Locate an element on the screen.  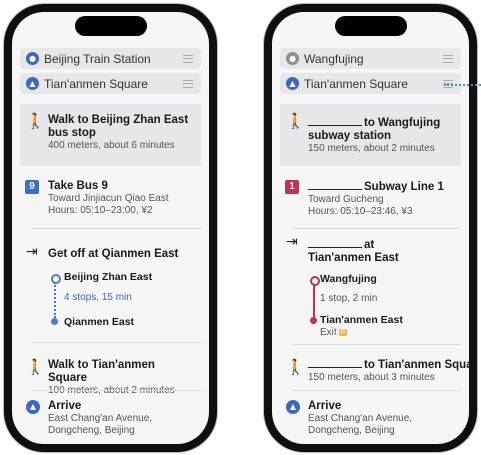
stop-from: Wangfujing is located at coordinates (348, 279).